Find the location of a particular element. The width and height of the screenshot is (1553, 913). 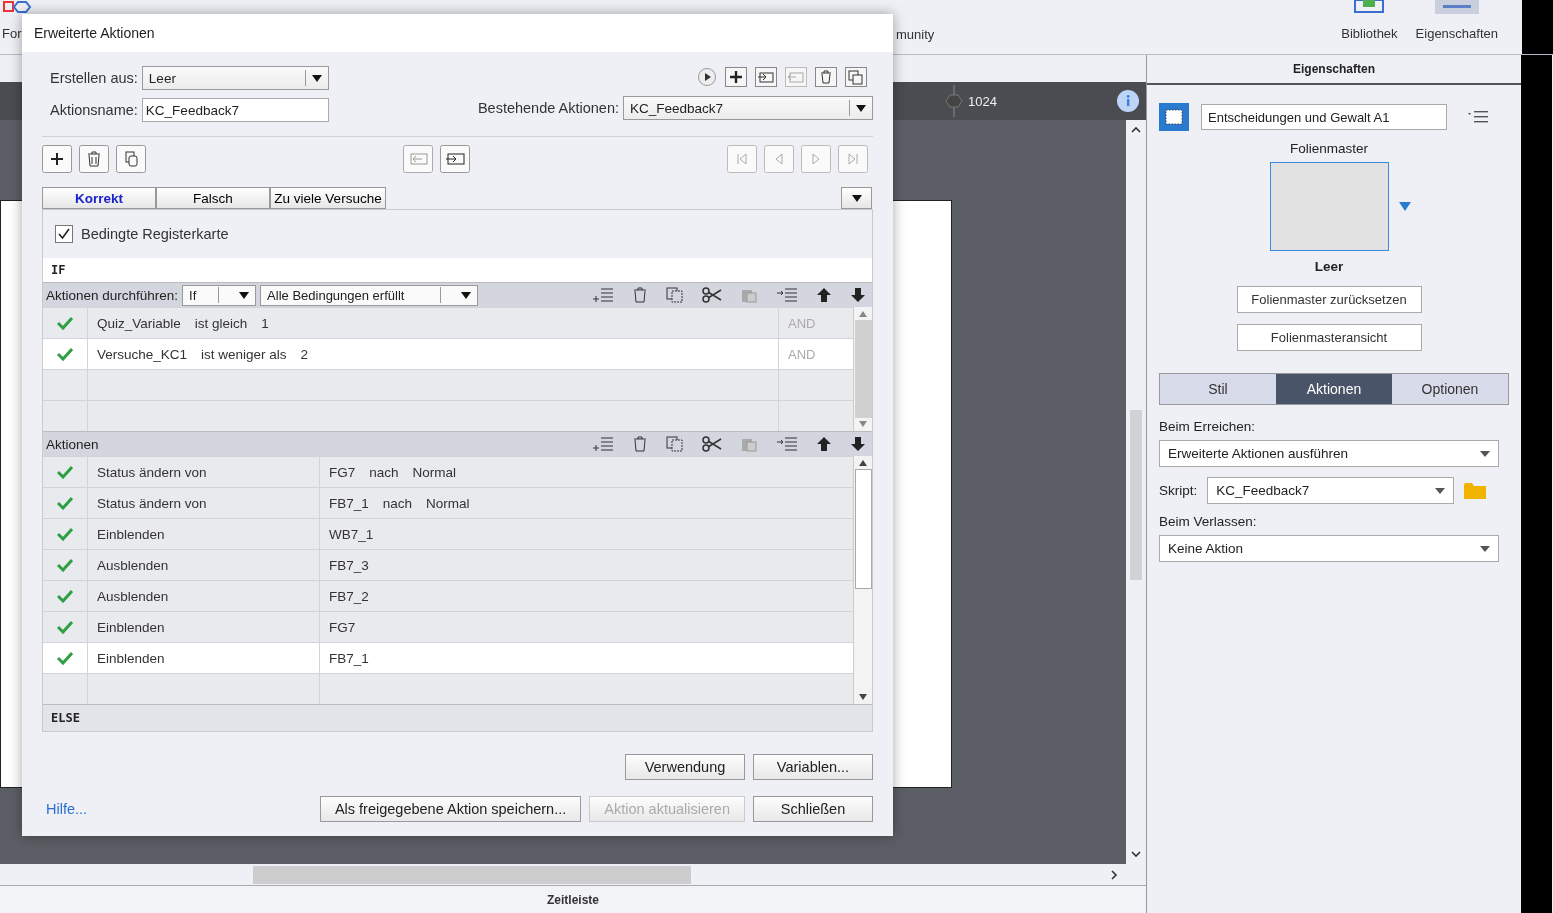

field-label: Beim Verlassen: is located at coordinates (1208, 521).